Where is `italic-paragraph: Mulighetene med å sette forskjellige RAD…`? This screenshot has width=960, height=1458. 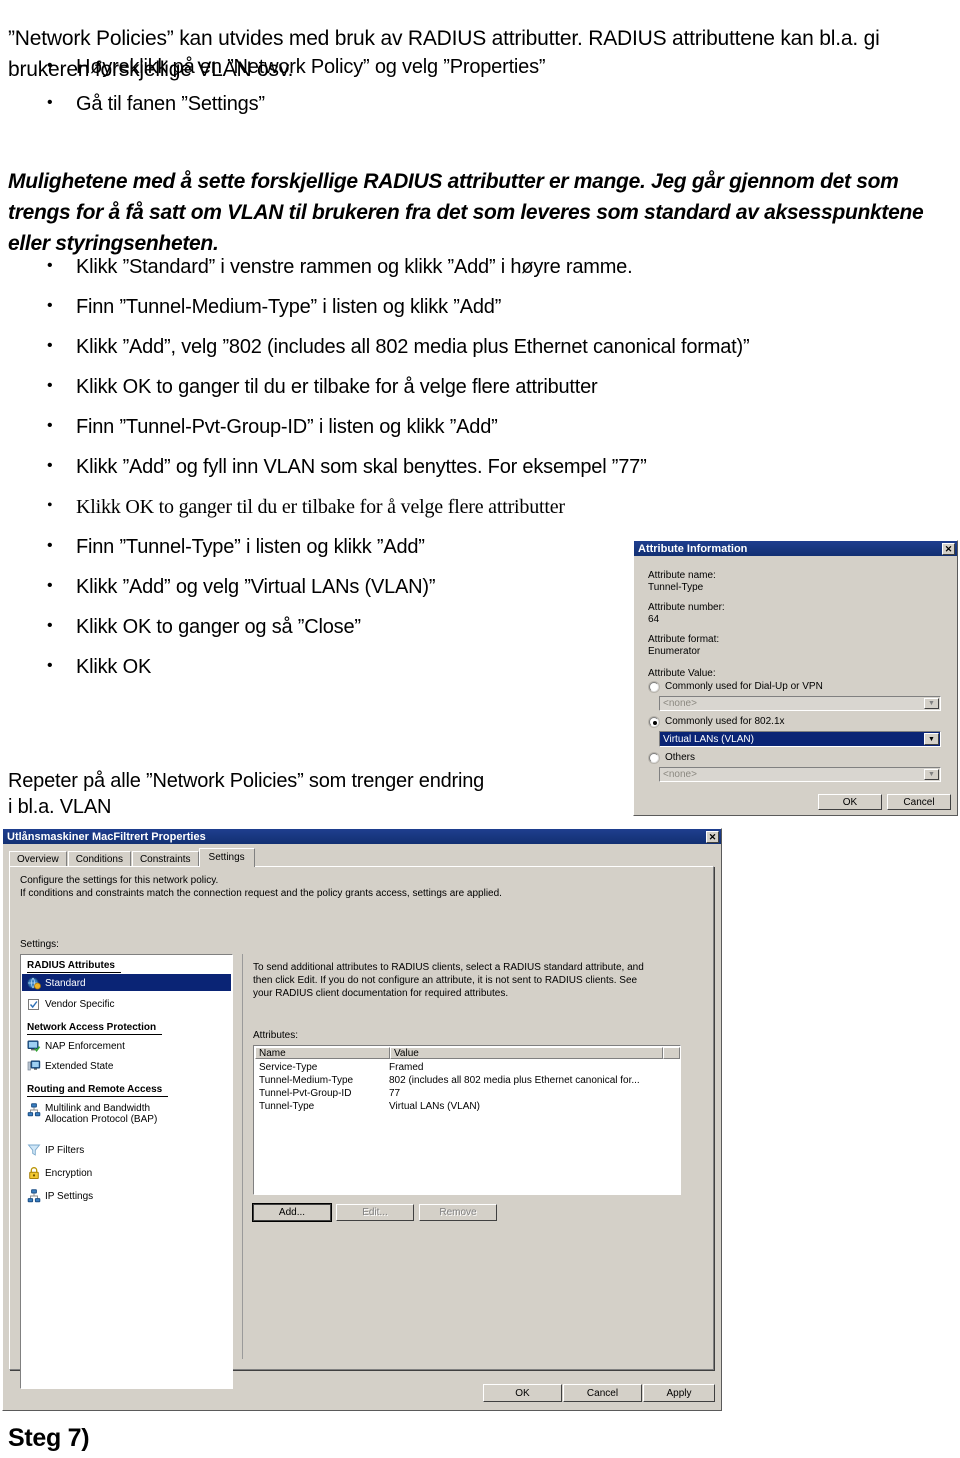
italic-paragraph: Mulighetene med å sette forskjellige RAD… is located at coordinates (466, 212).